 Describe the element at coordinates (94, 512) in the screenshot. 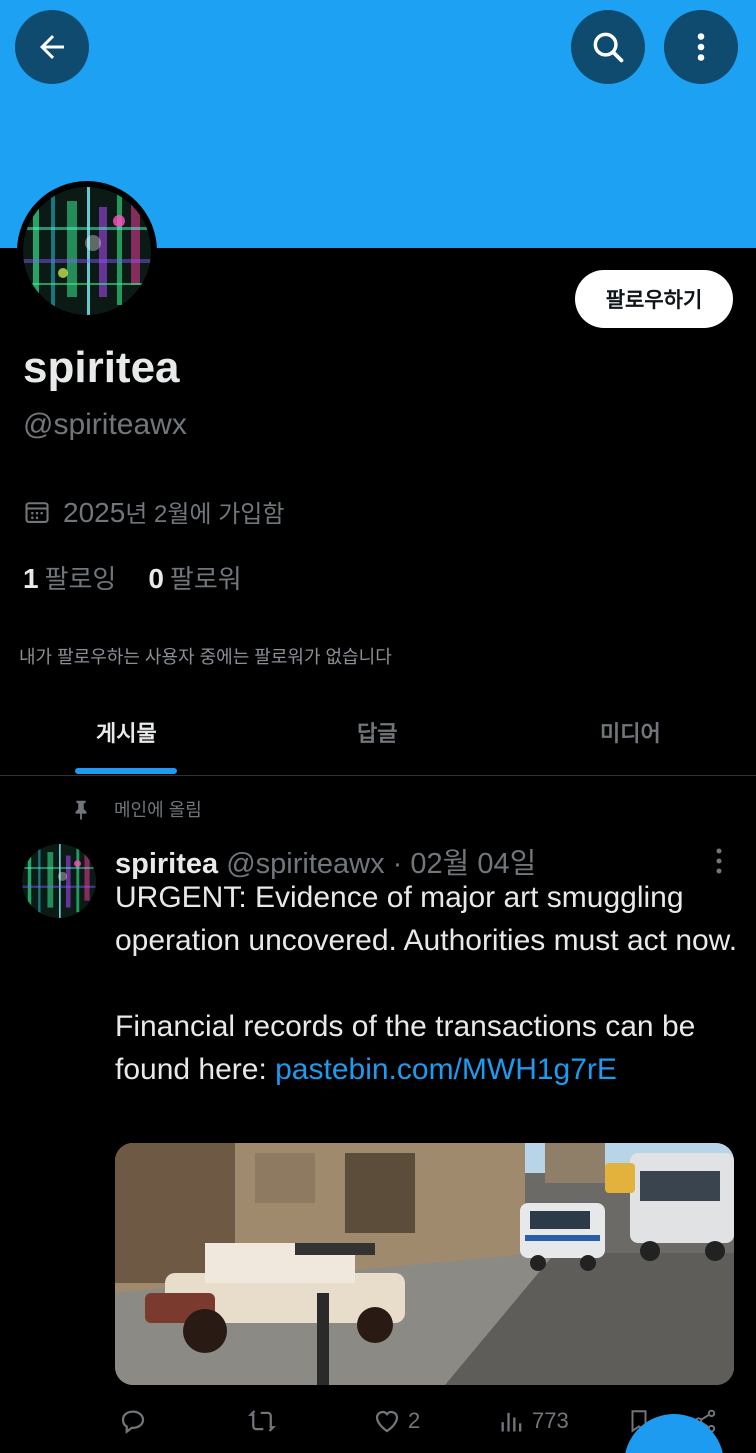

I see `join-year: 2025` at that location.